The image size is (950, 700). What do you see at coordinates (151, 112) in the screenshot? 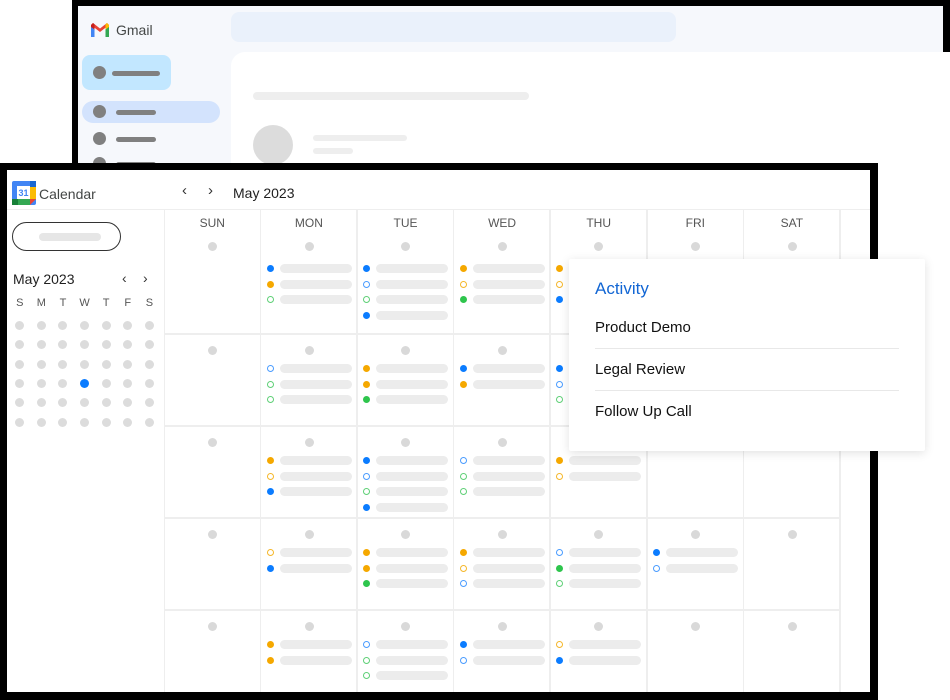
I see `gmail-nav-item-inbox` at bounding box center [151, 112].